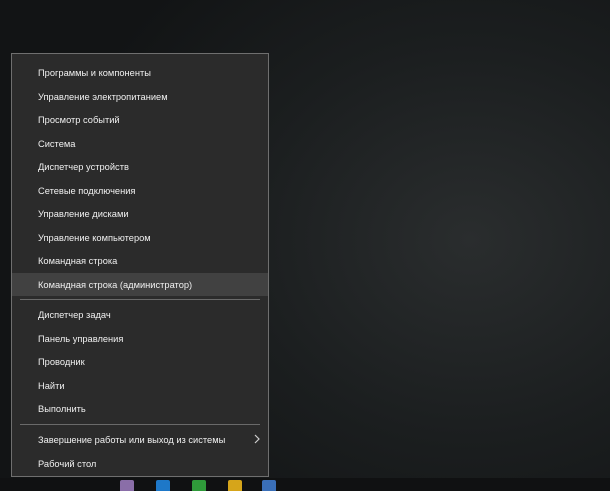 Image resolution: width=610 pixels, height=491 pixels. Describe the element at coordinates (140, 385) in the screenshot. I see `menu-item-search: Найти` at that location.